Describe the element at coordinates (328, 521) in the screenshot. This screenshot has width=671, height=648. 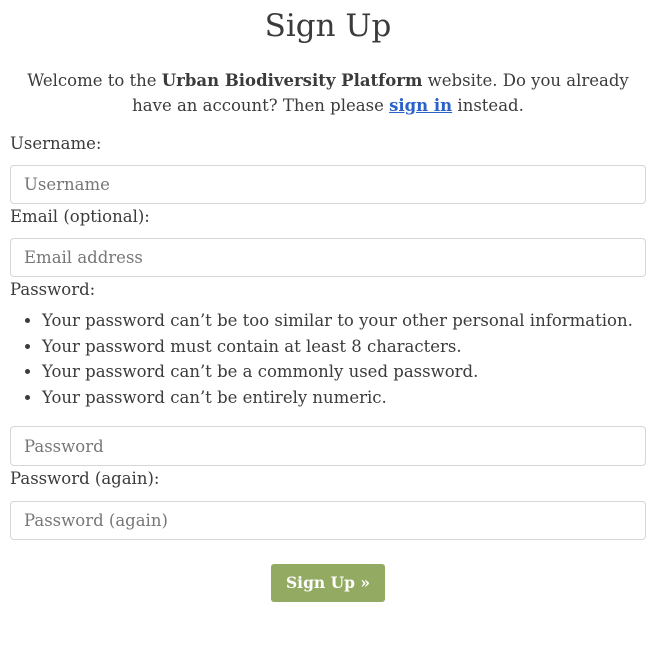
I see `password-again-input` at that location.